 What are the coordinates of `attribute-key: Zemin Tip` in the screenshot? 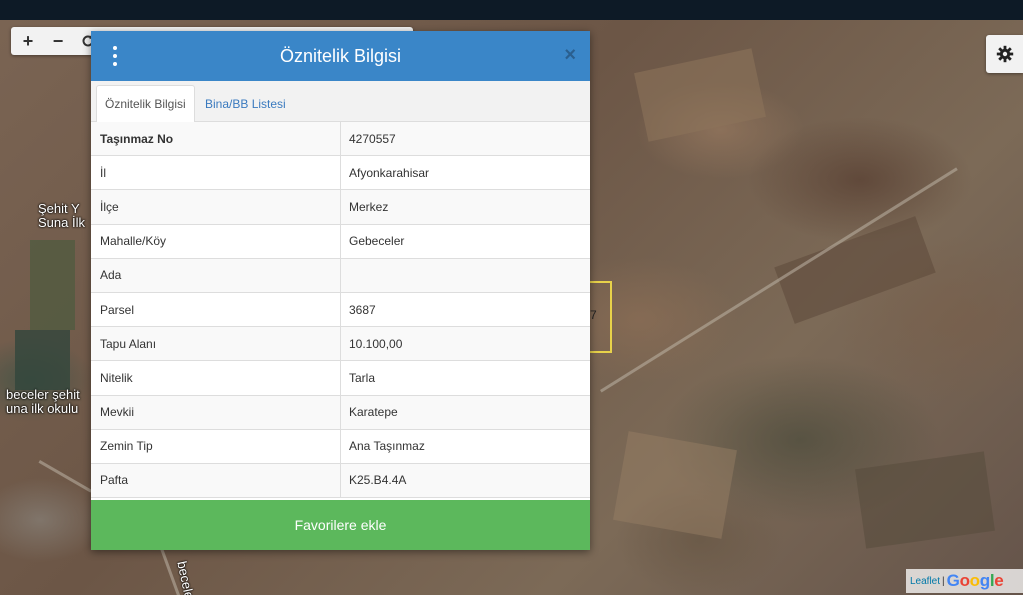 It's located at (216, 446).